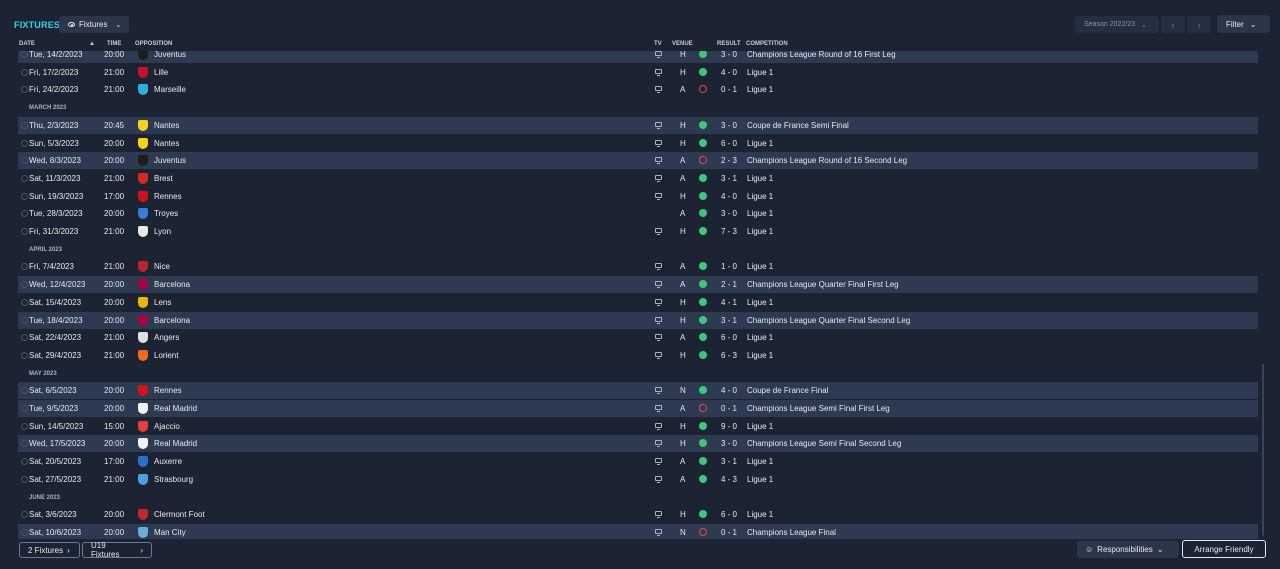 The height and width of the screenshot is (569, 1280). What do you see at coordinates (170, 89) in the screenshot?
I see `opposition-link: Marseille` at bounding box center [170, 89].